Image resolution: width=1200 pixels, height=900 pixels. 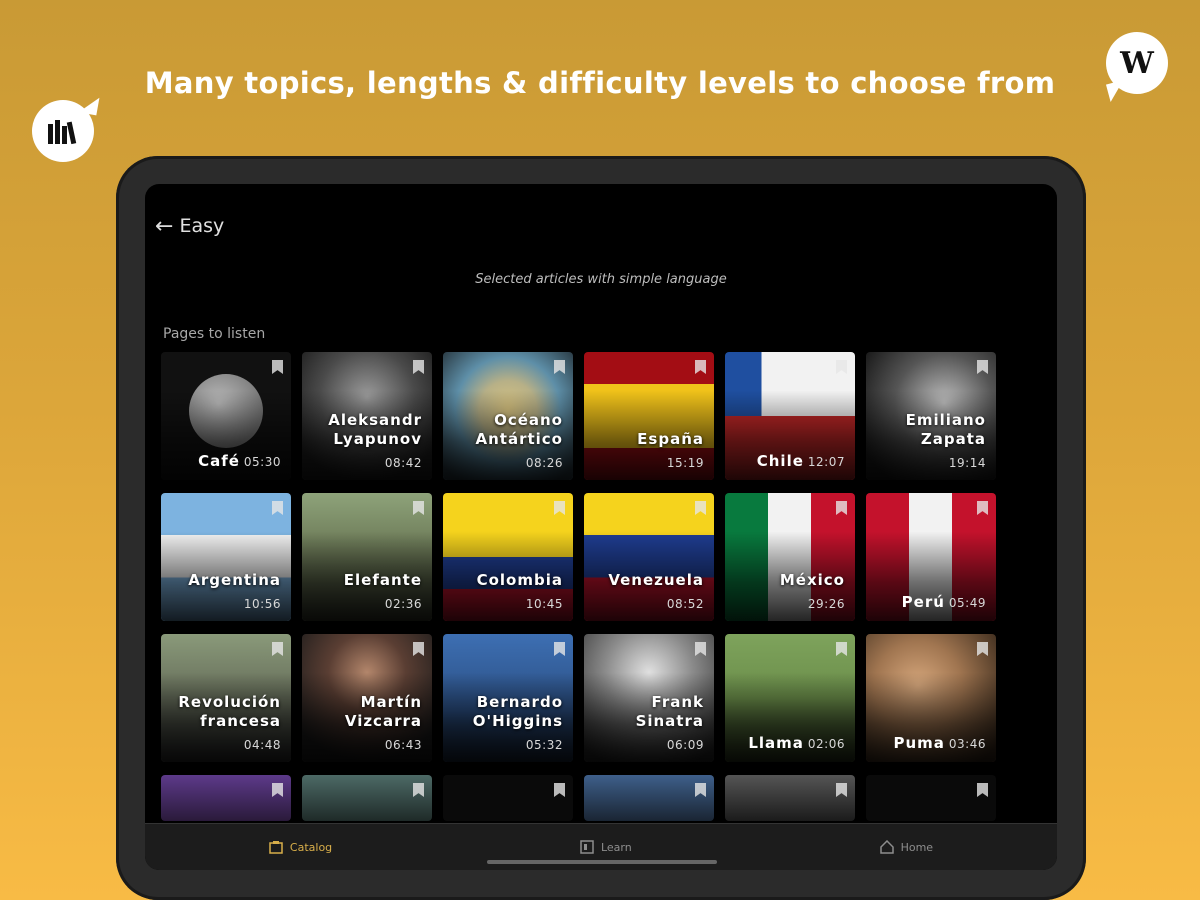 I want to click on nav-home: Home, so click(x=906, y=847).